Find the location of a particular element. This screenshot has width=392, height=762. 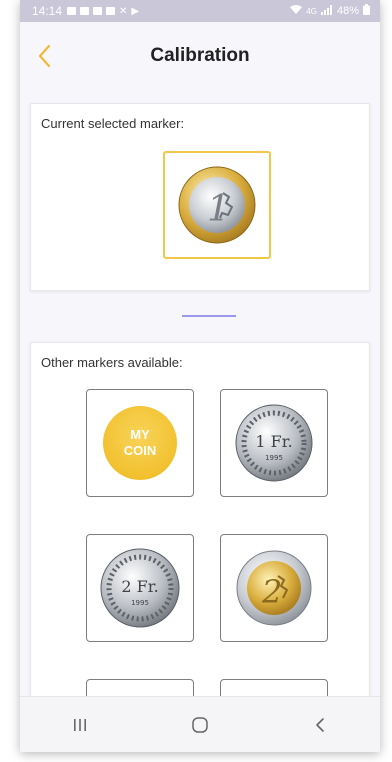

recent-apps-icon is located at coordinates (80, 725).